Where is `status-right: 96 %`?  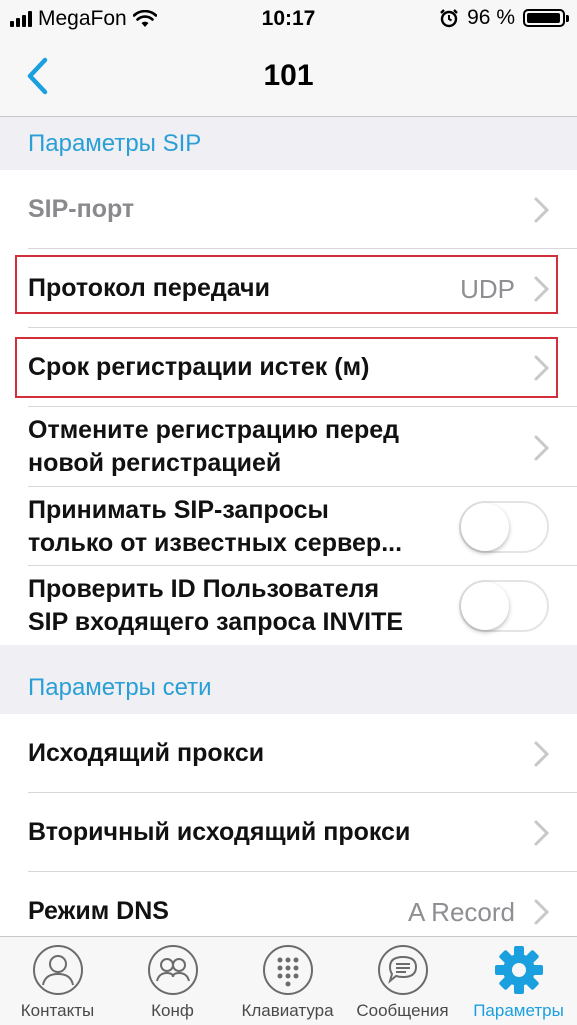
status-right: 96 % is located at coordinates (504, 18).